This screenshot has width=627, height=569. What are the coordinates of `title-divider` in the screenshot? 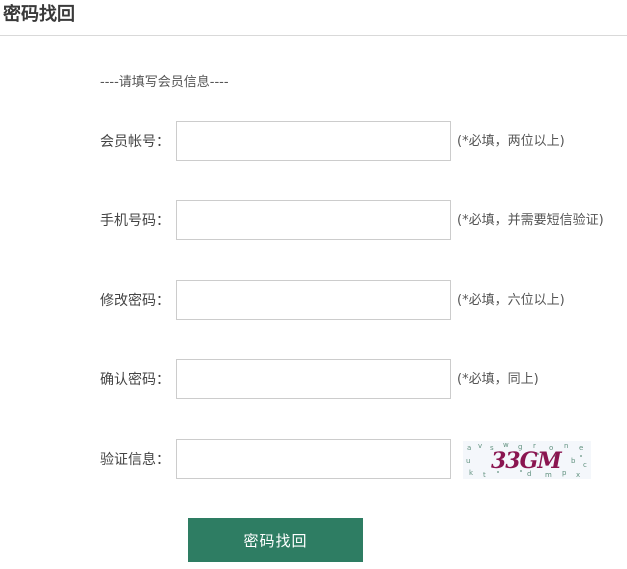 It's located at (313, 35).